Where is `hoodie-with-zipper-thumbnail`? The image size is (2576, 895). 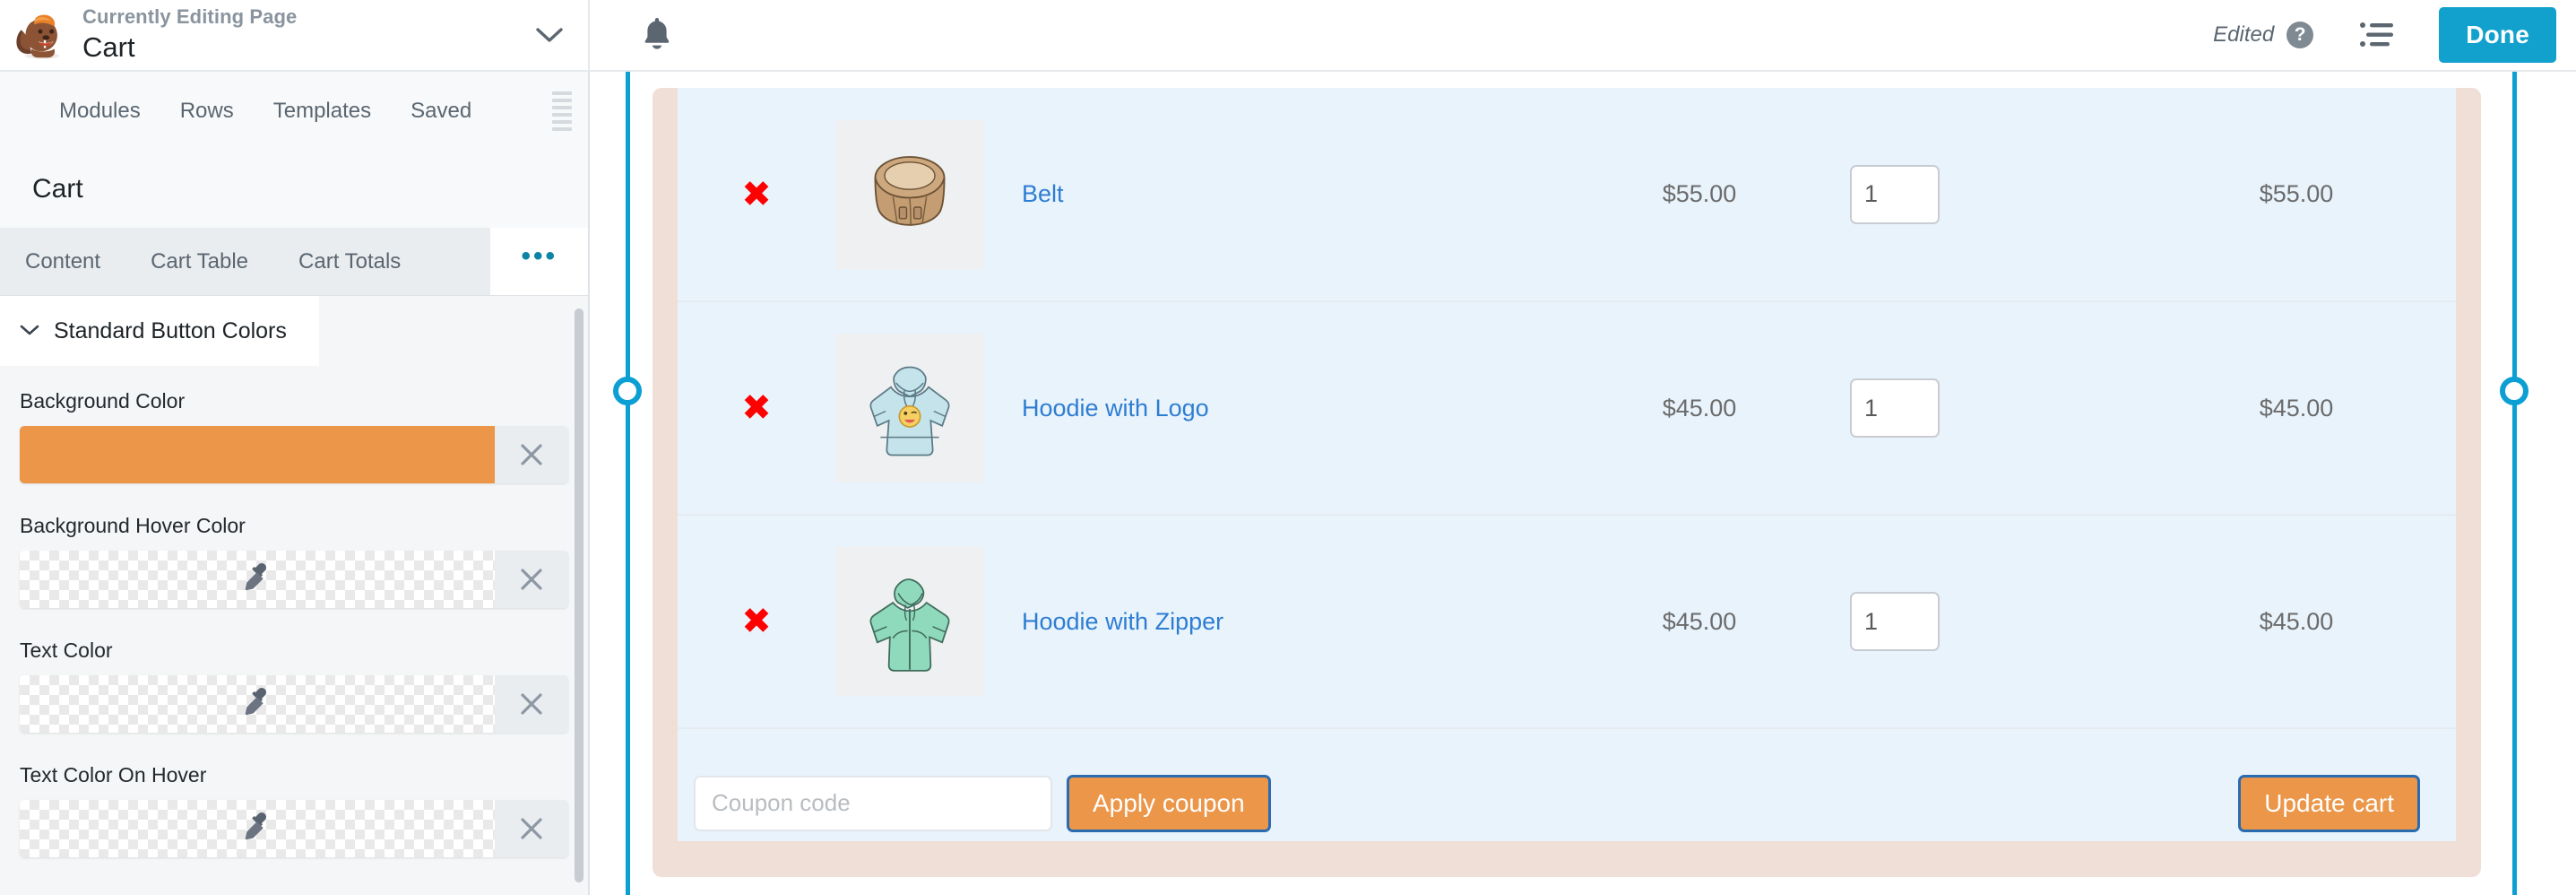 hoodie-with-zipper-thumbnail is located at coordinates (909, 621).